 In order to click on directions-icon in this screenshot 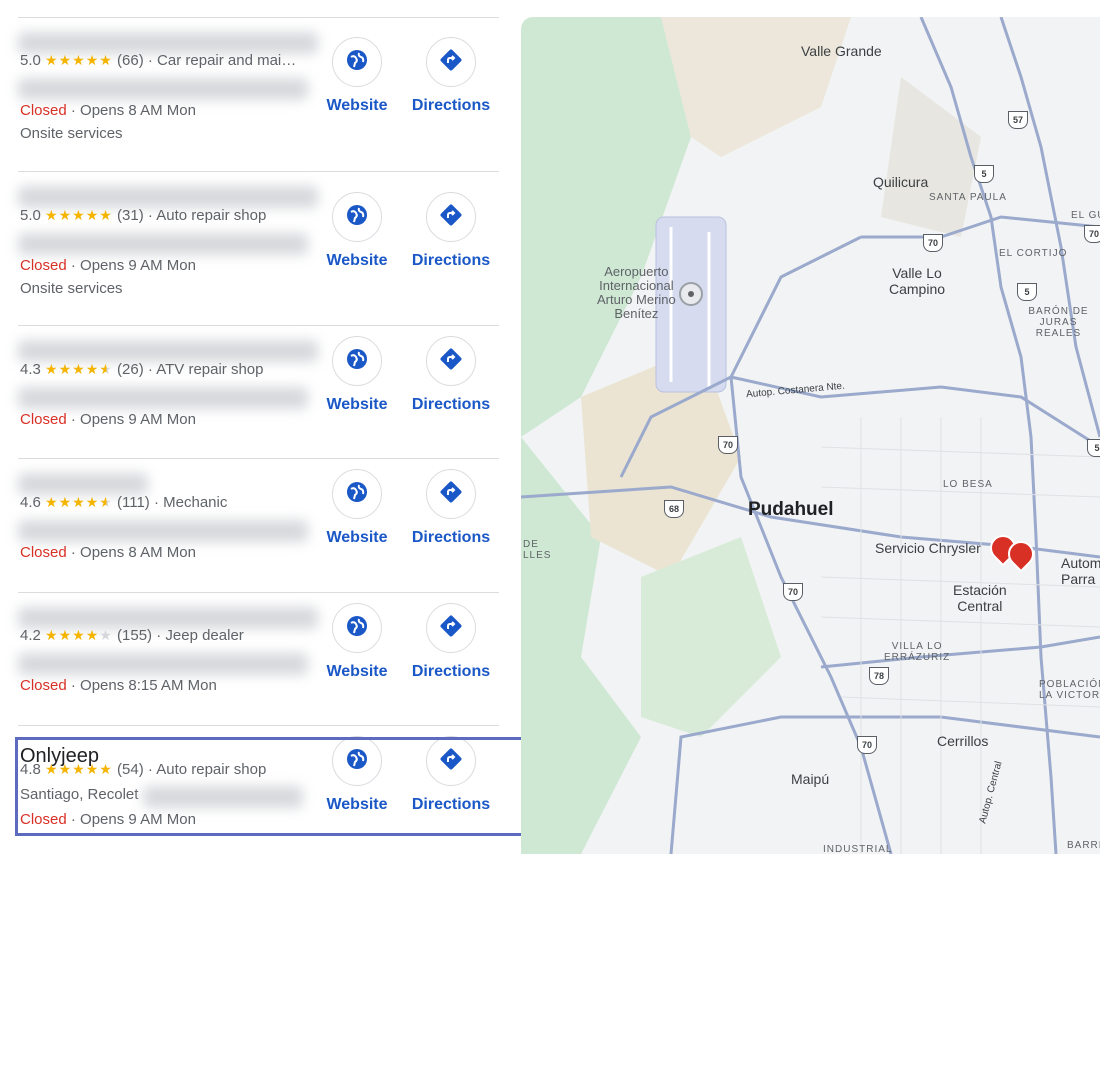, I will do `click(451, 361)`.